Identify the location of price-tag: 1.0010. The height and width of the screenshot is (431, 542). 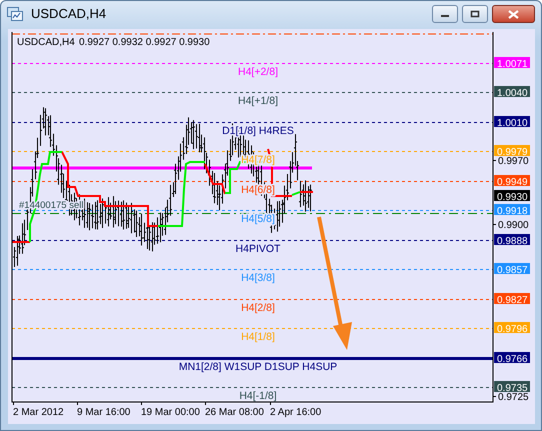
(512, 122).